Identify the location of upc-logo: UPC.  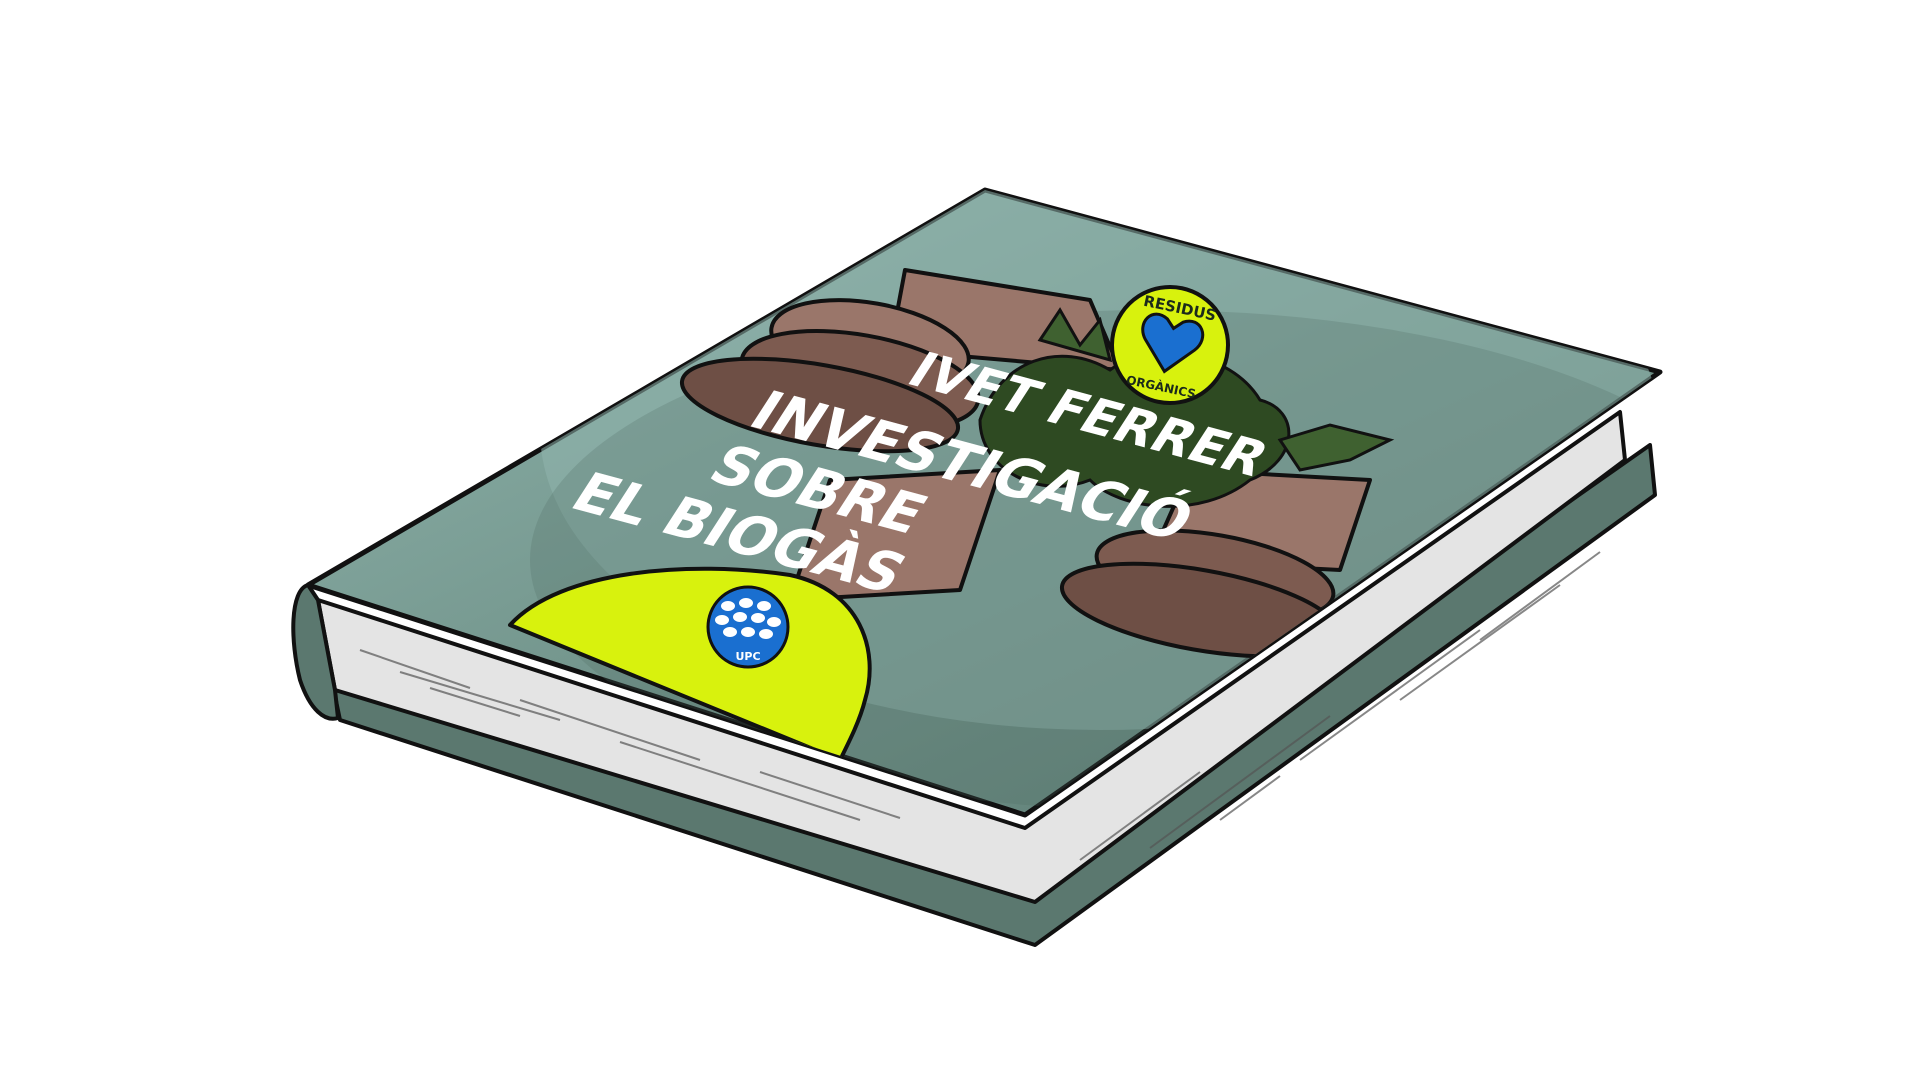
(748, 627).